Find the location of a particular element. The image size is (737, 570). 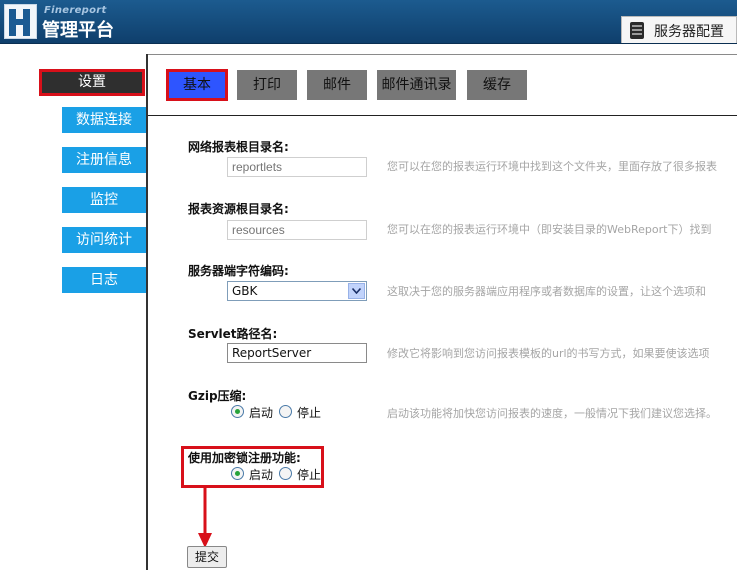

server-config-label: 服务器配置 is located at coordinates (689, 32).